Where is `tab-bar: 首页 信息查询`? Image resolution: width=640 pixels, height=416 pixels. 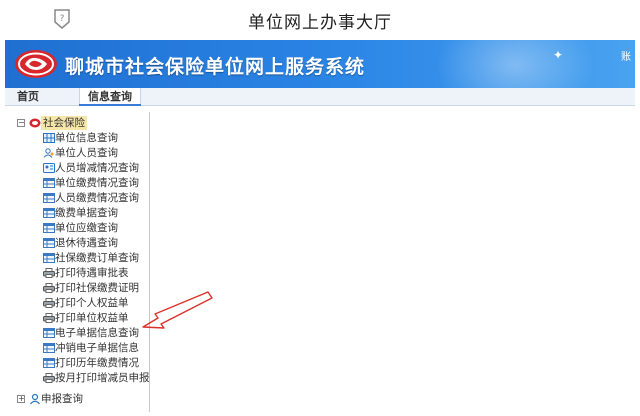 tab-bar: 首页 信息查询 is located at coordinates (320, 97).